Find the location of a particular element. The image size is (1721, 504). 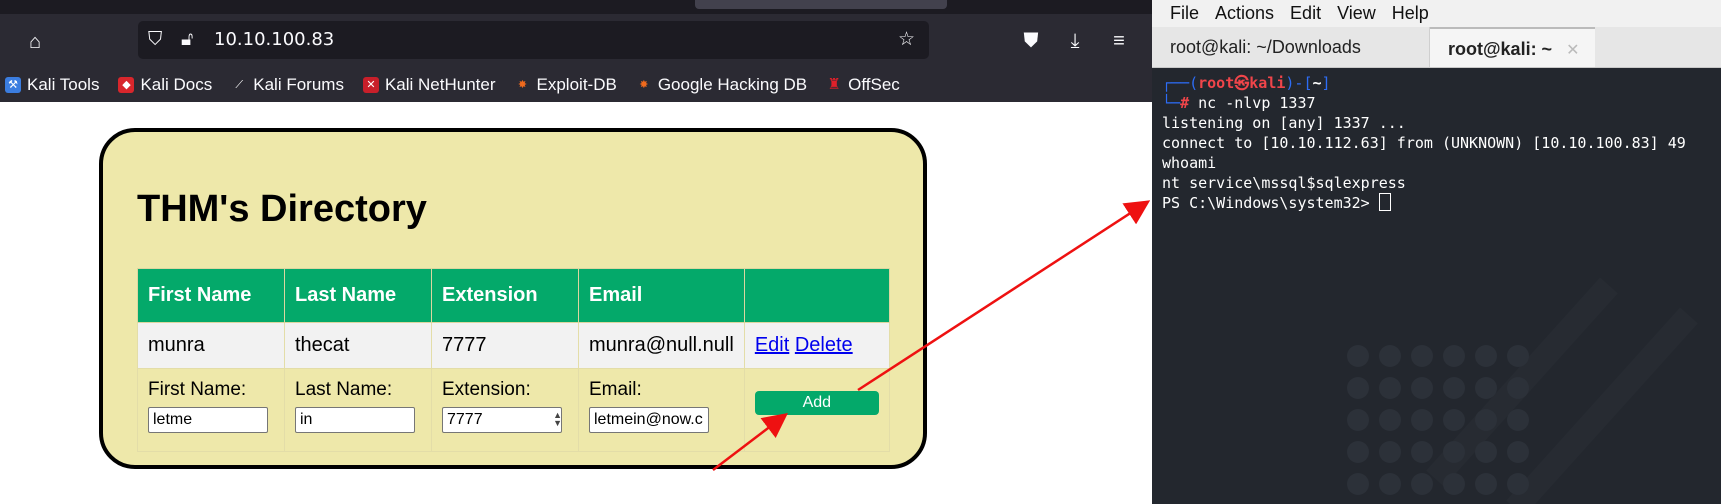

star-icon: ☆ is located at coordinates (906, 40).